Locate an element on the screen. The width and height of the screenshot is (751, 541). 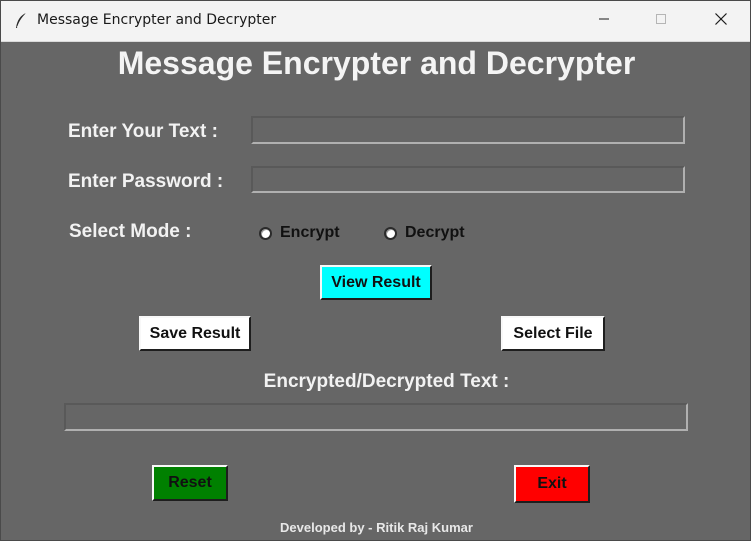
maximize-icon is located at coordinates (661, 21).